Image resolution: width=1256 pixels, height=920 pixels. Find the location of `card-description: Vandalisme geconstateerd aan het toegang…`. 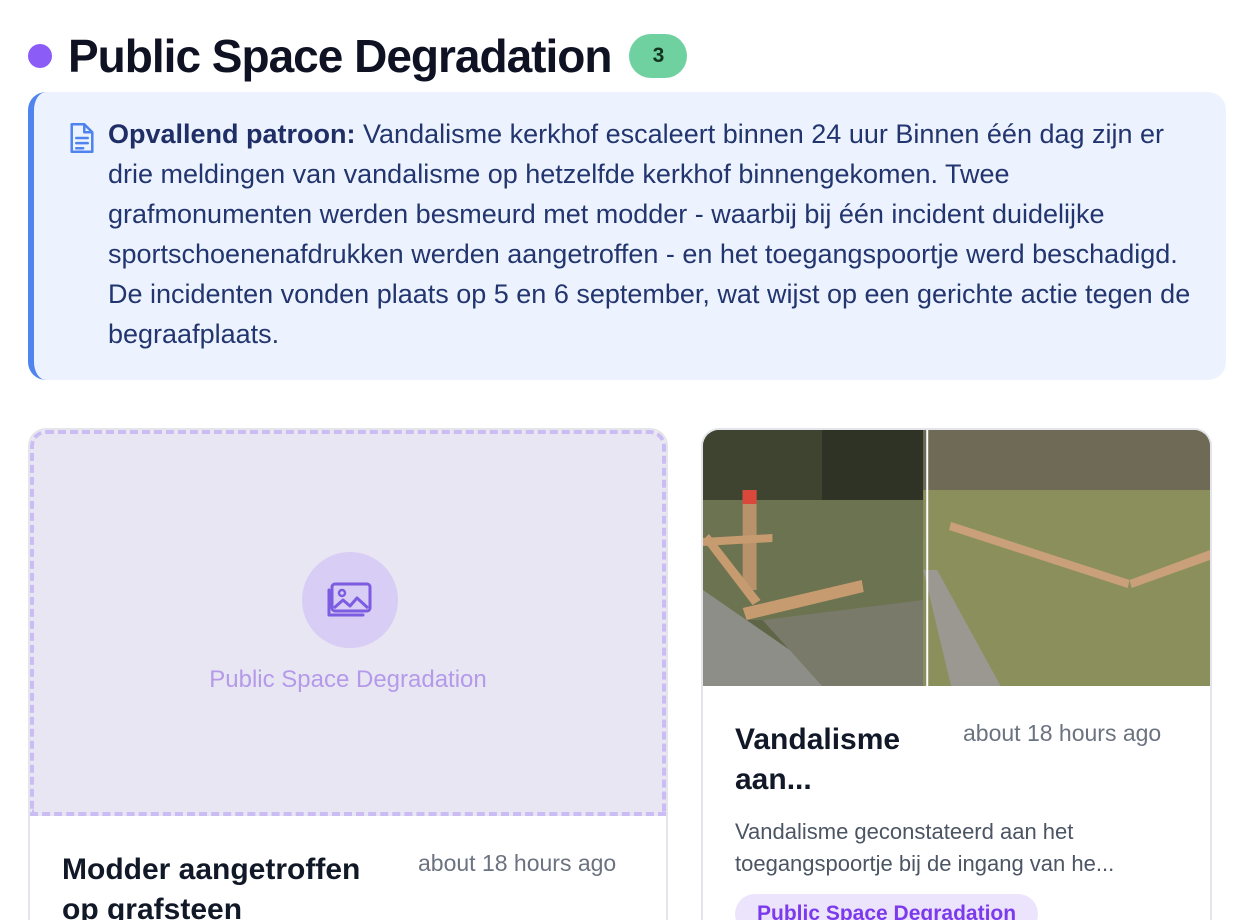

card-description: Vandalisme geconstateerd aan het toegang… is located at coordinates (925, 847).